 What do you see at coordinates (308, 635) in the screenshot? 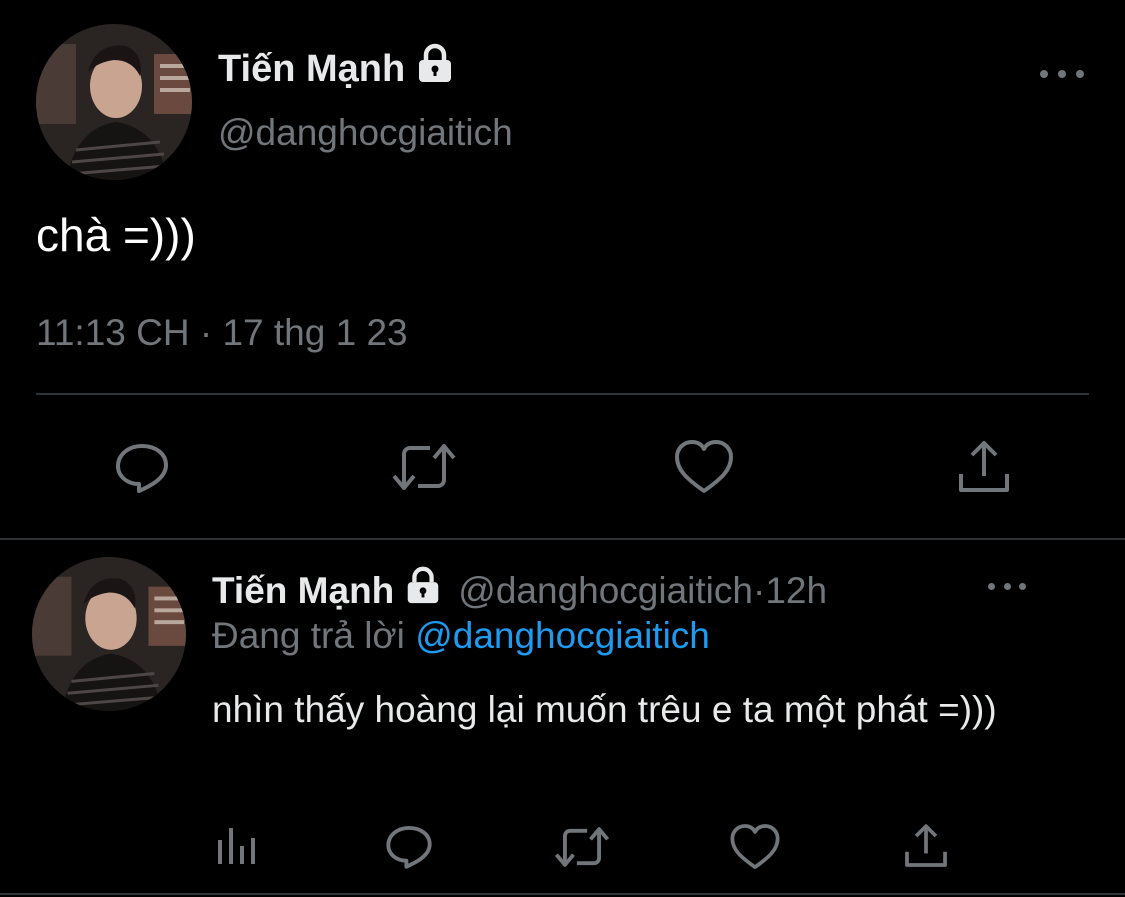
I see `replying-to-label: Đang trả lời` at bounding box center [308, 635].